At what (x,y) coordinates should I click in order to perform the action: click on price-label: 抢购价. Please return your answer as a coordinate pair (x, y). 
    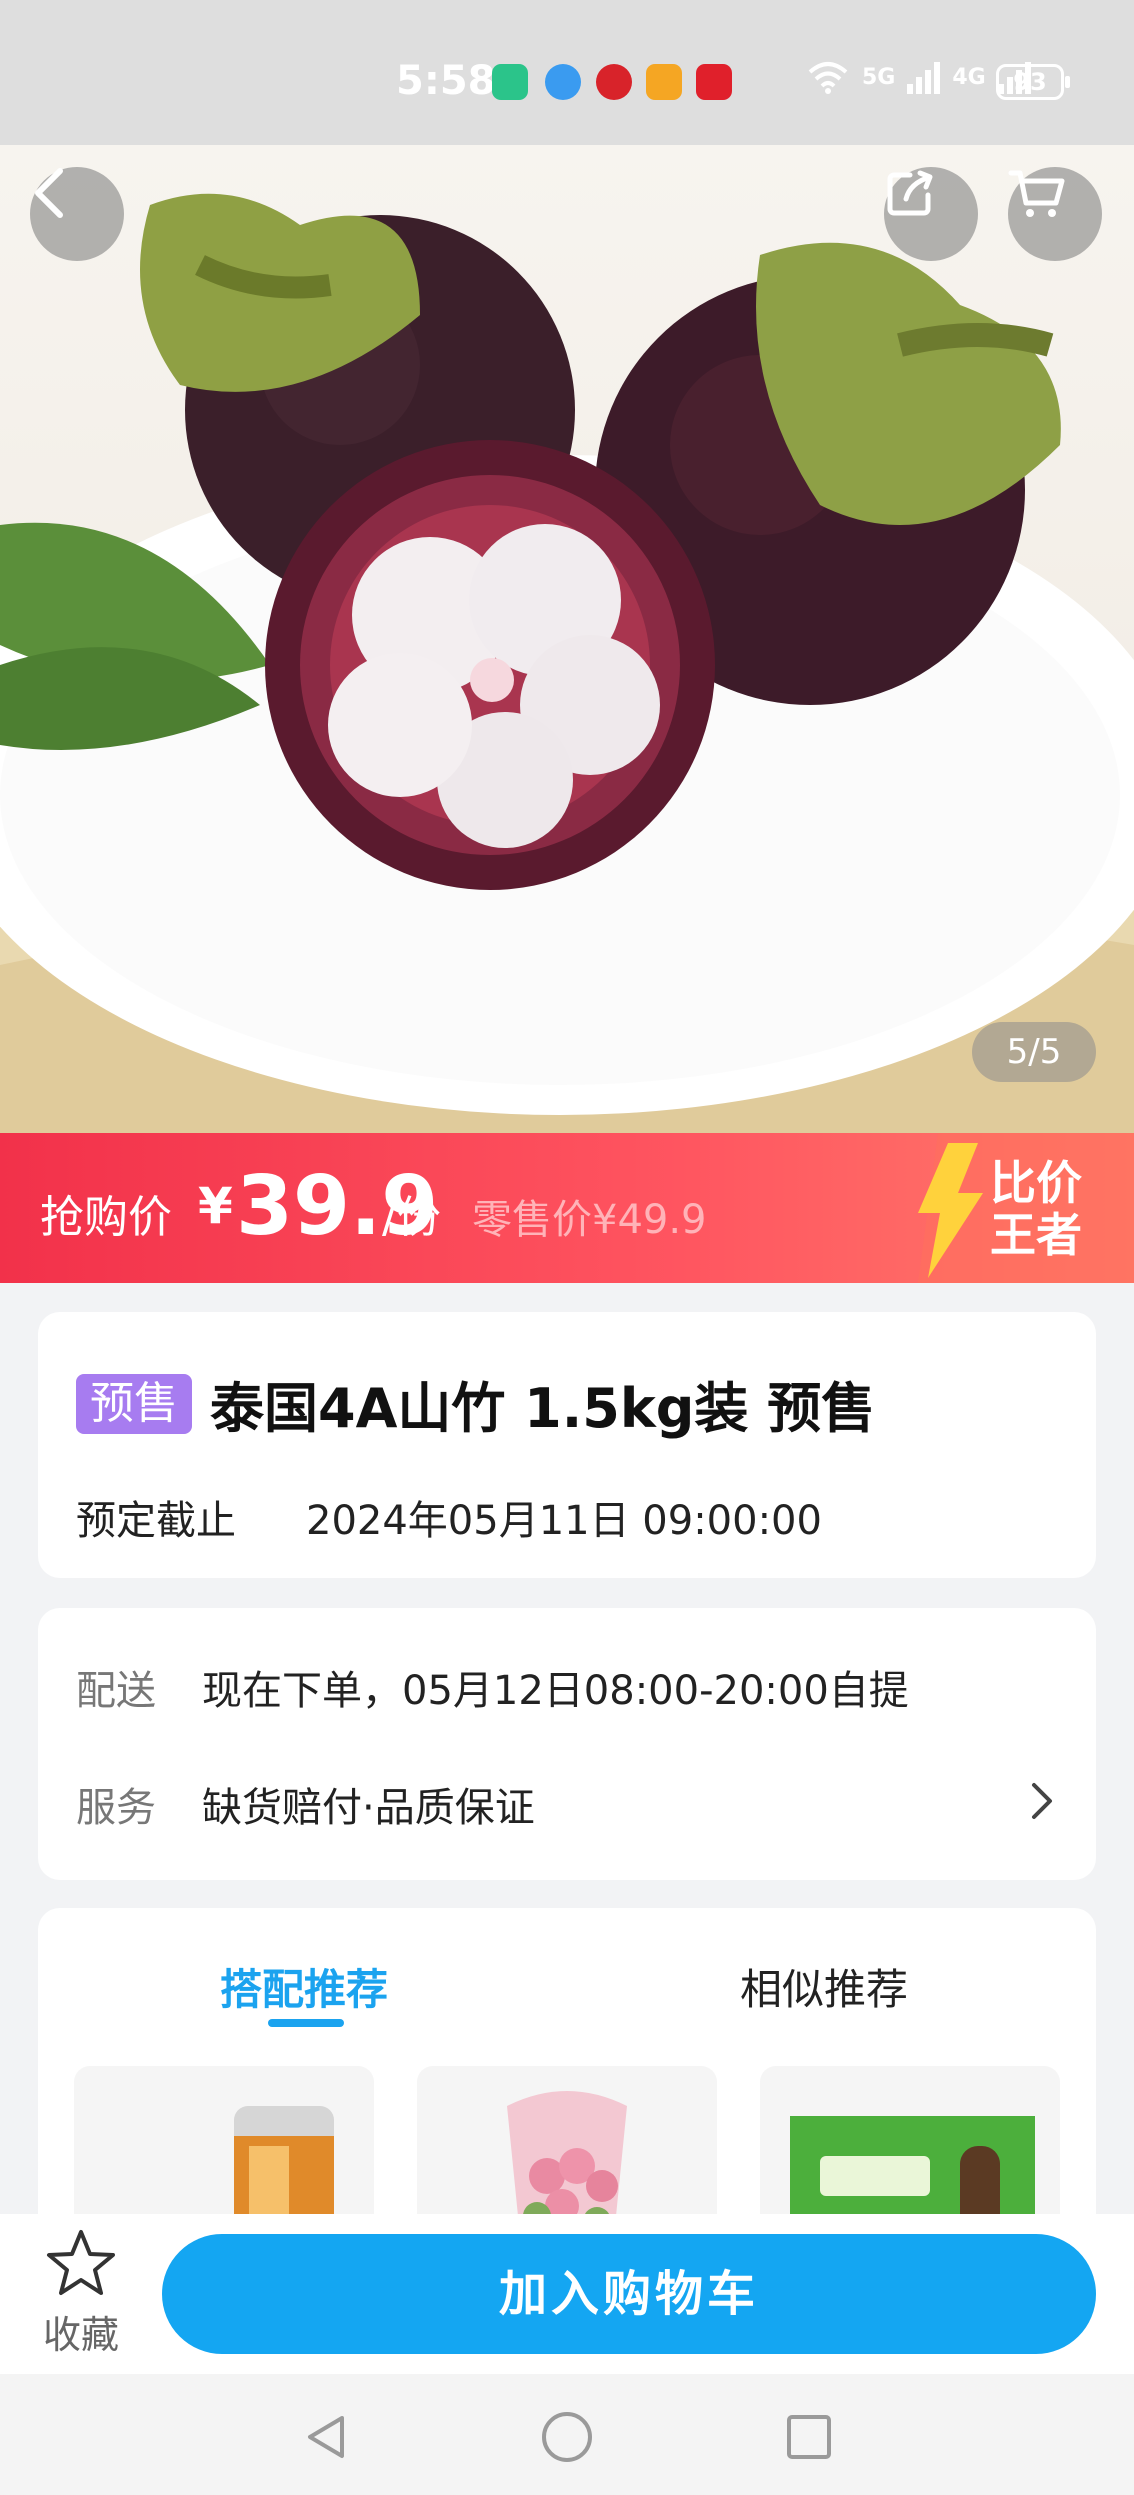
    Looking at the image, I should click on (106, 1217).